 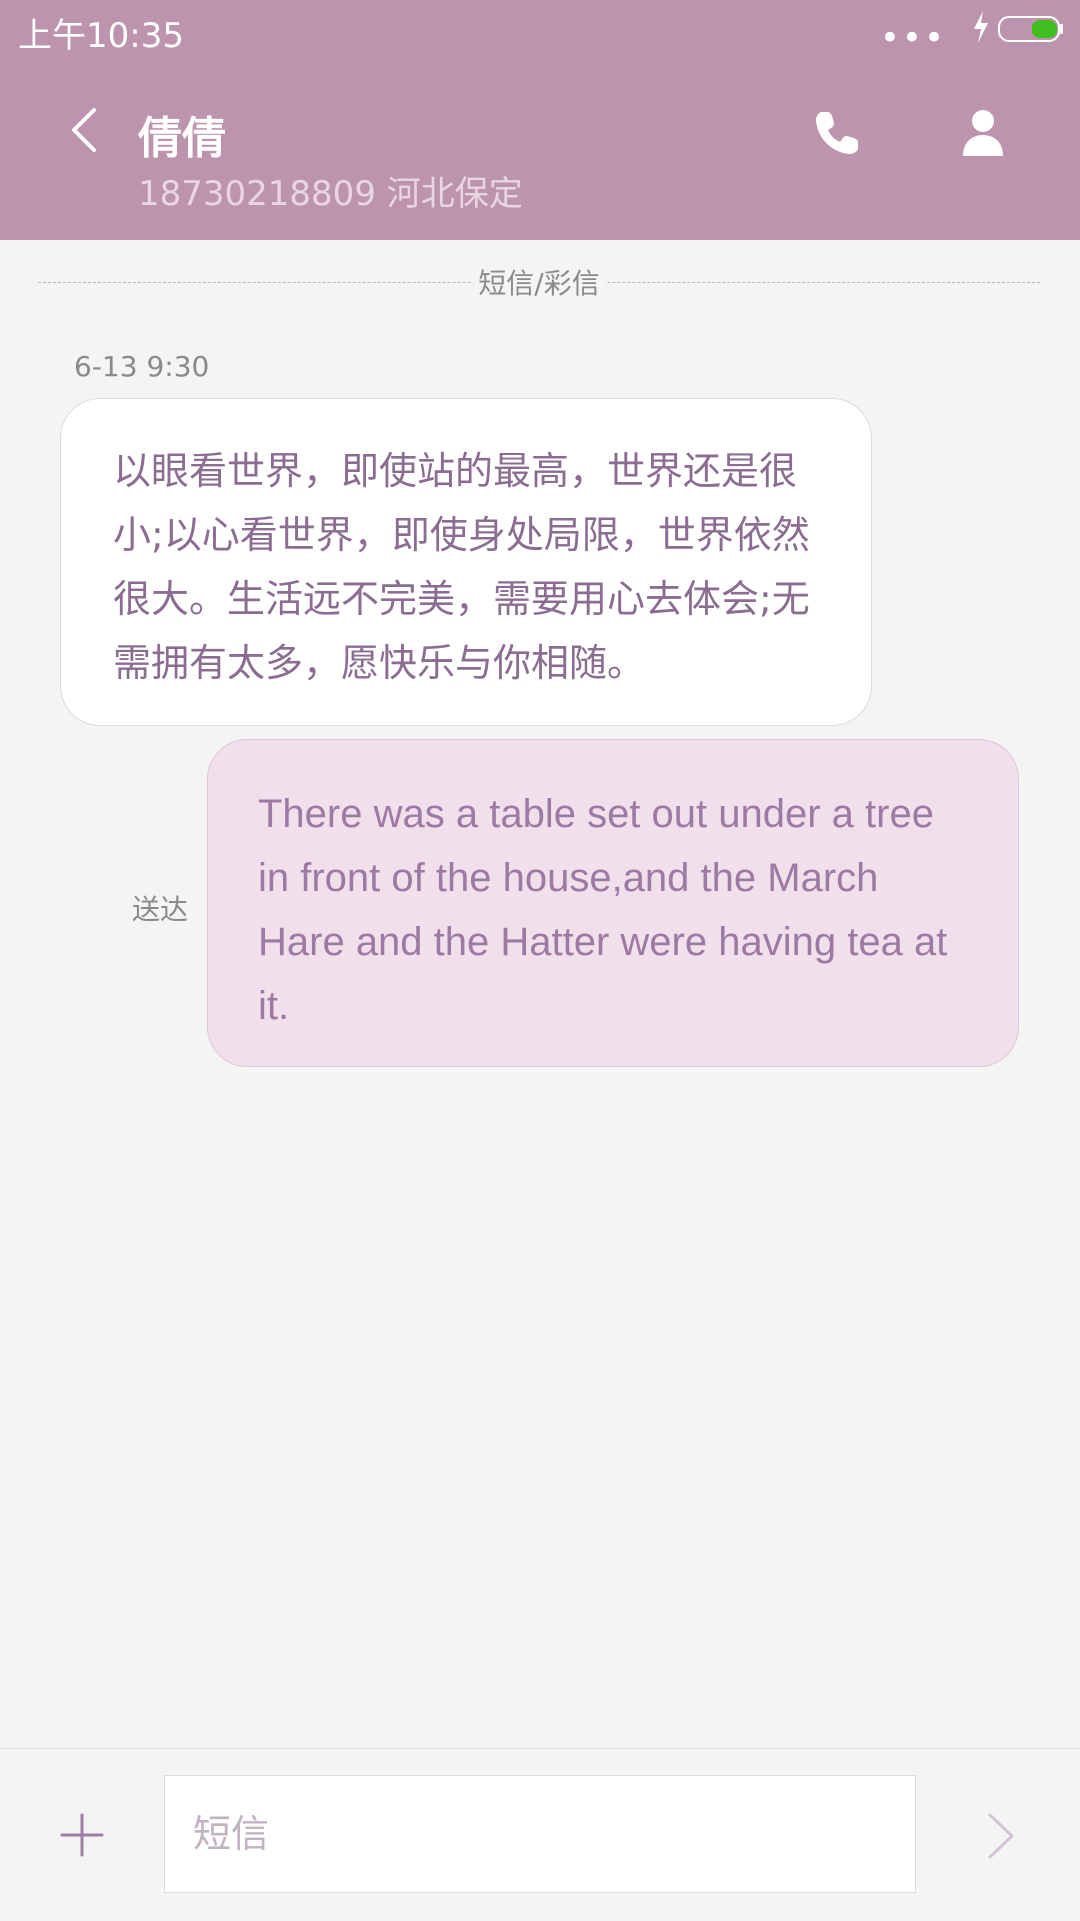 I want to click on back-icon, so click(x=84, y=130).